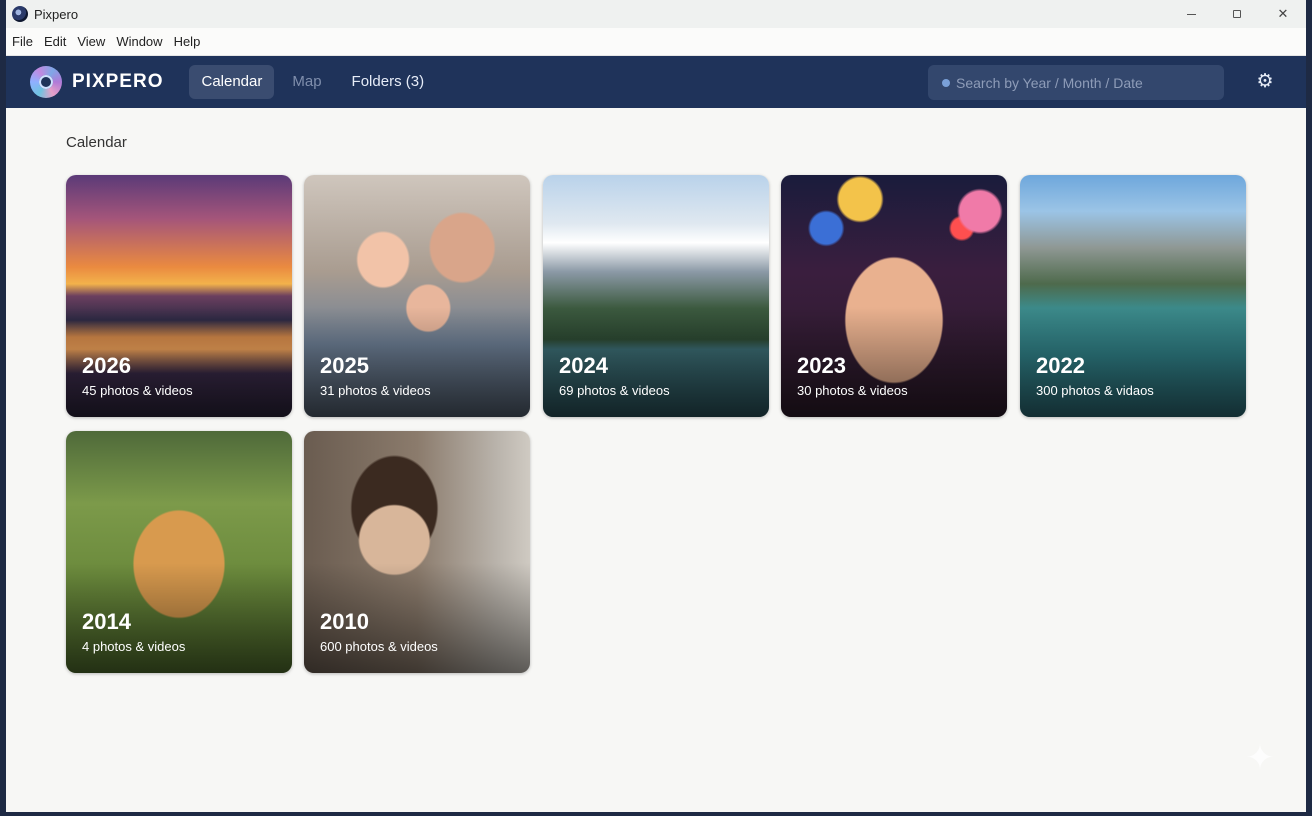 Image resolution: width=1312 pixels, height=816 pixels. Describe the element at coordinates (137, 390) in the screenshot. I see `card-count: 45 photos & videos` at that location.